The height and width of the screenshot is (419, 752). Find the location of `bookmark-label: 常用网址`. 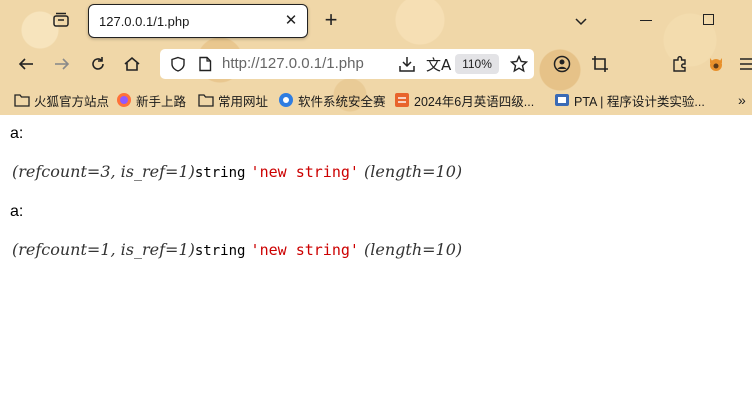

bookmark-label: 常用网址 is located at coordinates (243, 101).